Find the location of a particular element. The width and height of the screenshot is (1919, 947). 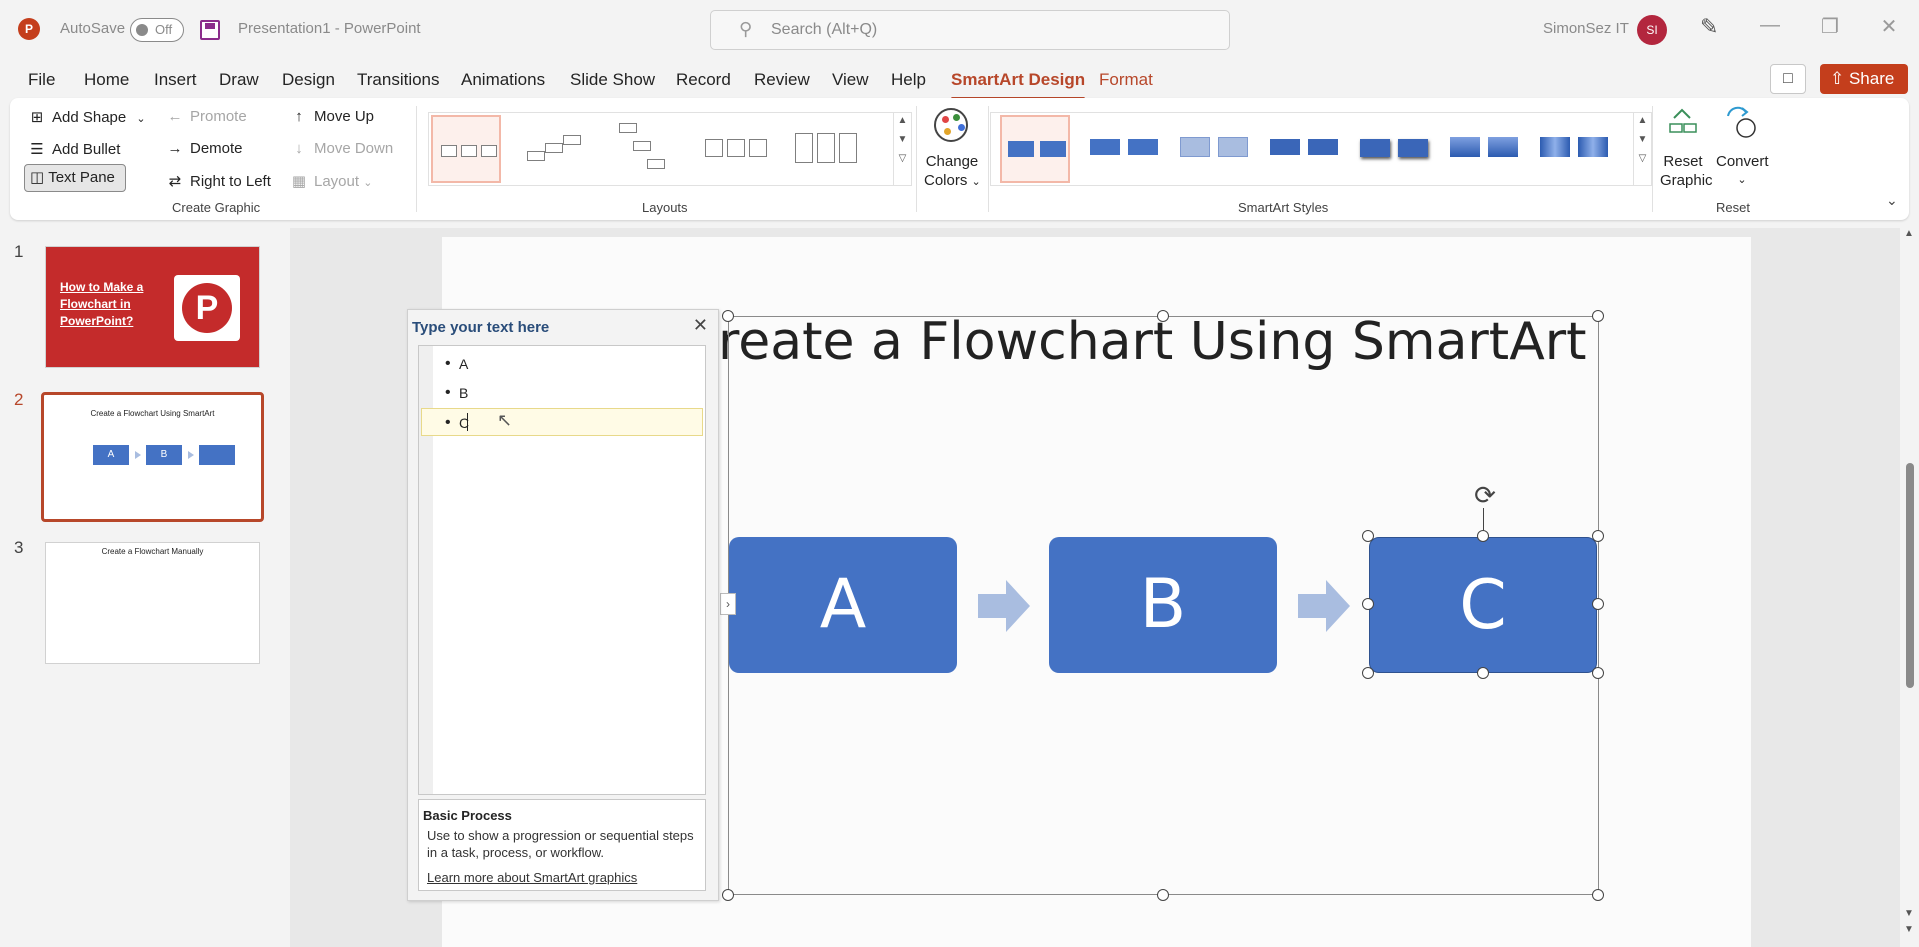

tab-home: Home is located at coordinates (106, 80).